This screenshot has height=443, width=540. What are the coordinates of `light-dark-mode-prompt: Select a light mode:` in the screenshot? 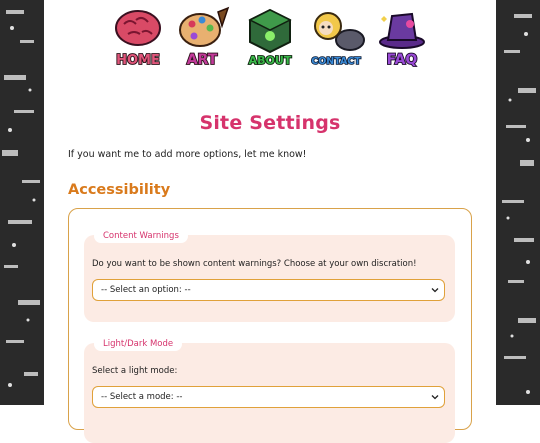 It's located at (135, 371).